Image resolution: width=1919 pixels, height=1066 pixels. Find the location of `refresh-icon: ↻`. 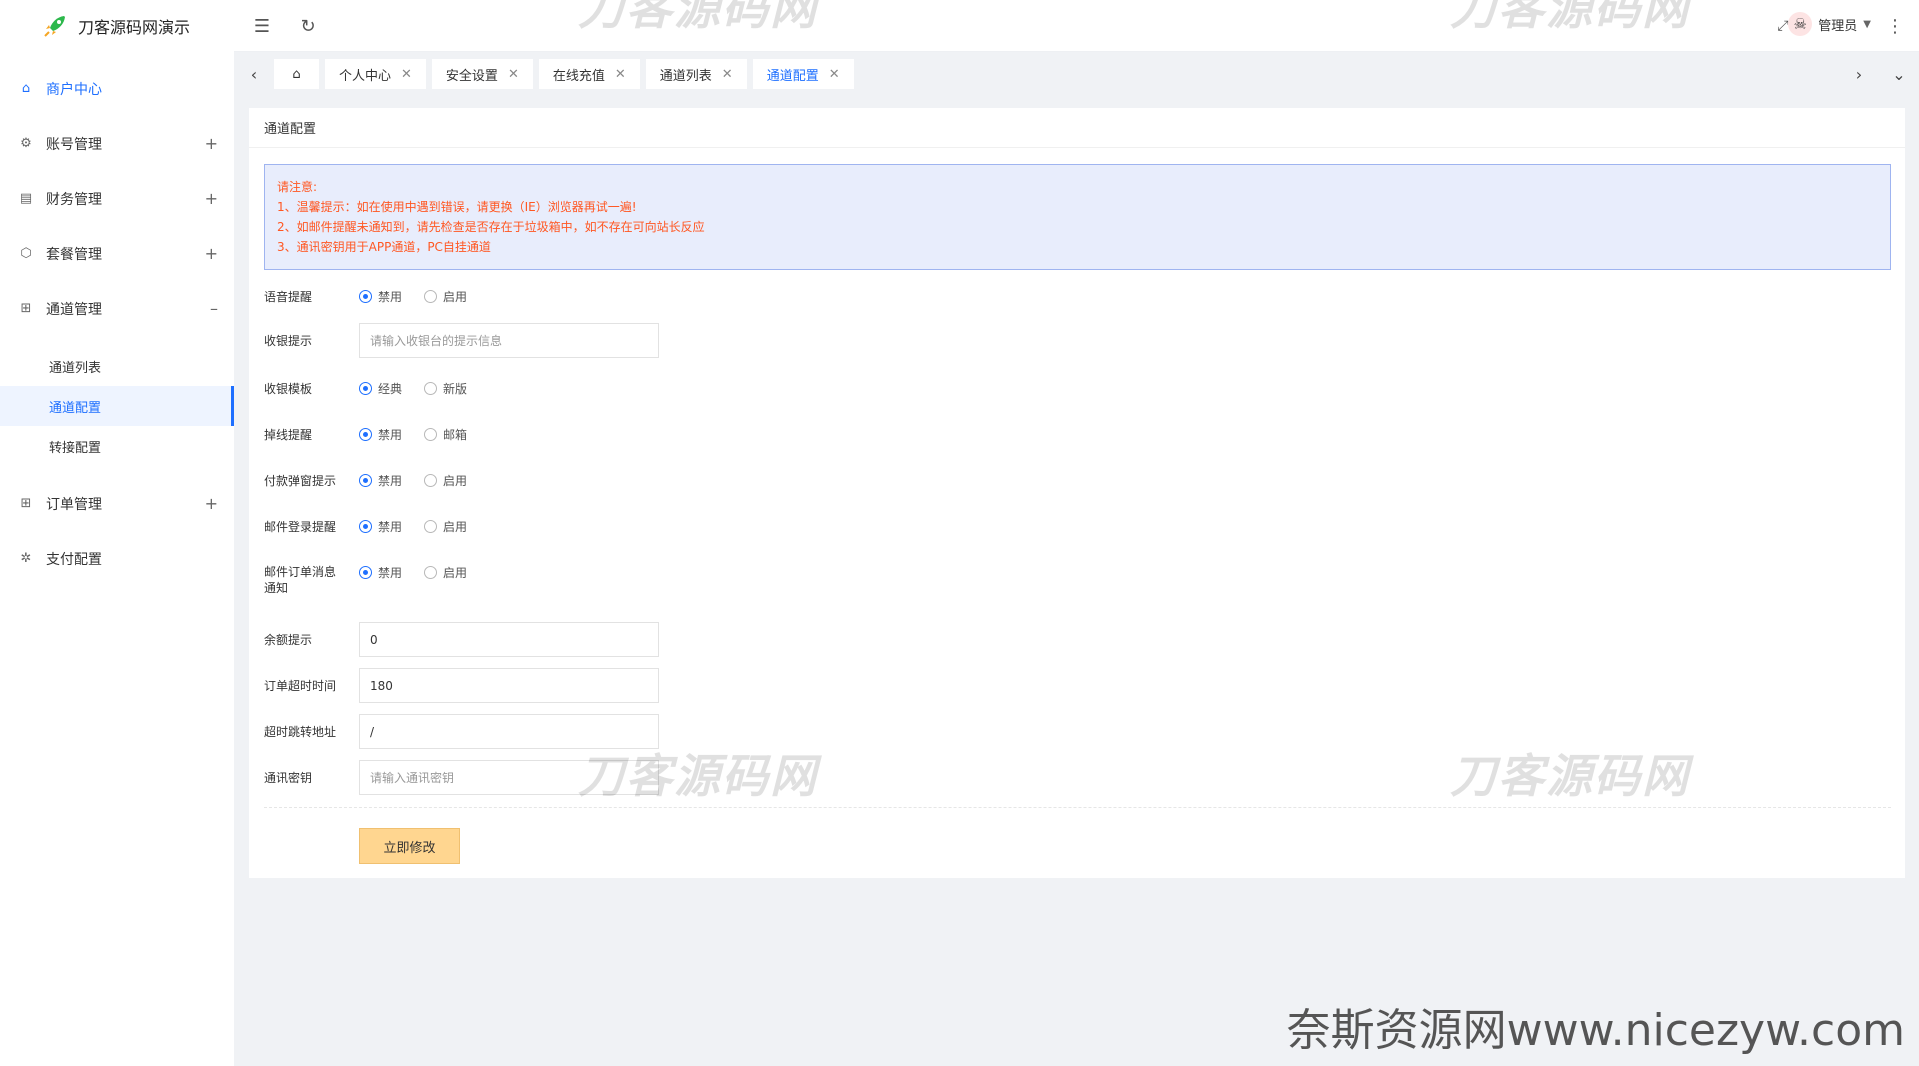

refresh-icon: ↻ is located at coordinates (308, 26).